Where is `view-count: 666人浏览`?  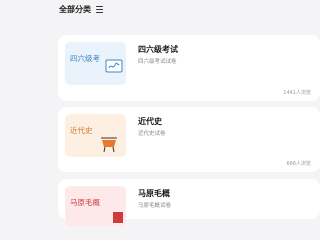
view-count: 666人浏览 is located at coordinates (298, 164).